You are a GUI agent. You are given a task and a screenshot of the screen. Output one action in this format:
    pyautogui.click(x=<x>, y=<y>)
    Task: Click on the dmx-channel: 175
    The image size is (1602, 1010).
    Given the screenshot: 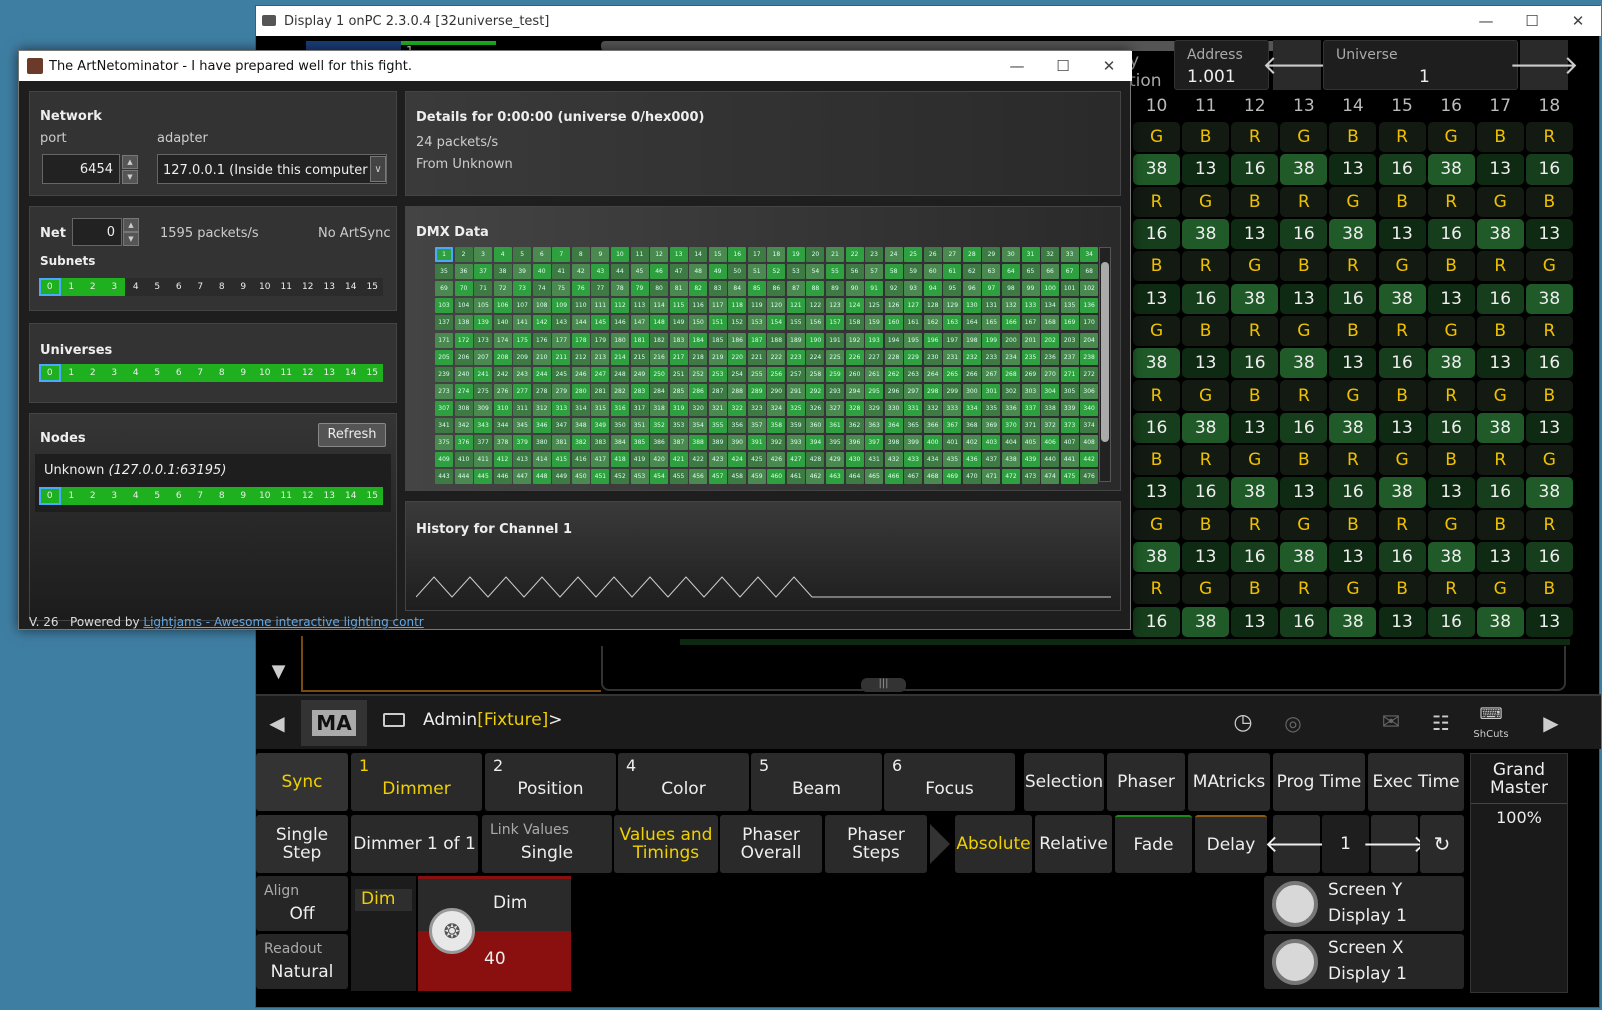 What is the action you would take?
    pyautogui.click(x=522, y=340)
    